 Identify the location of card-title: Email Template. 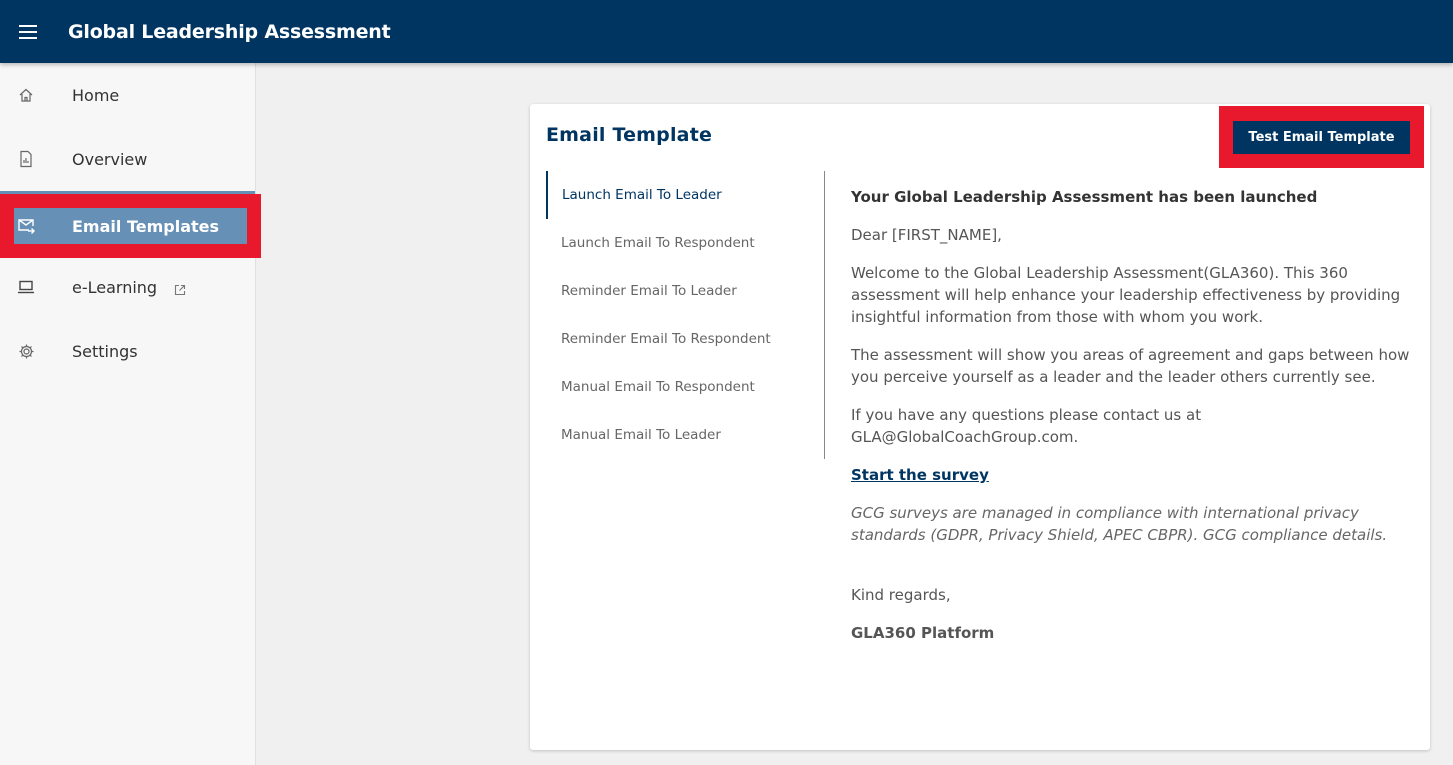
(629, 135).